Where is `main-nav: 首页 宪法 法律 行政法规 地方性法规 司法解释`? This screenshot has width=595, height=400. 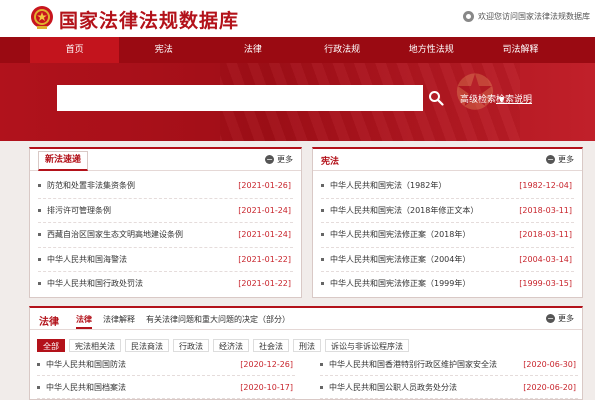
main-nav: 首页 宪法 法律 行政法规 地方性法规 司法解释 is located at coordinates (297, 50).